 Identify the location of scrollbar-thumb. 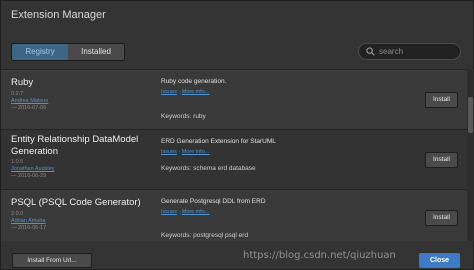
(470, 115).